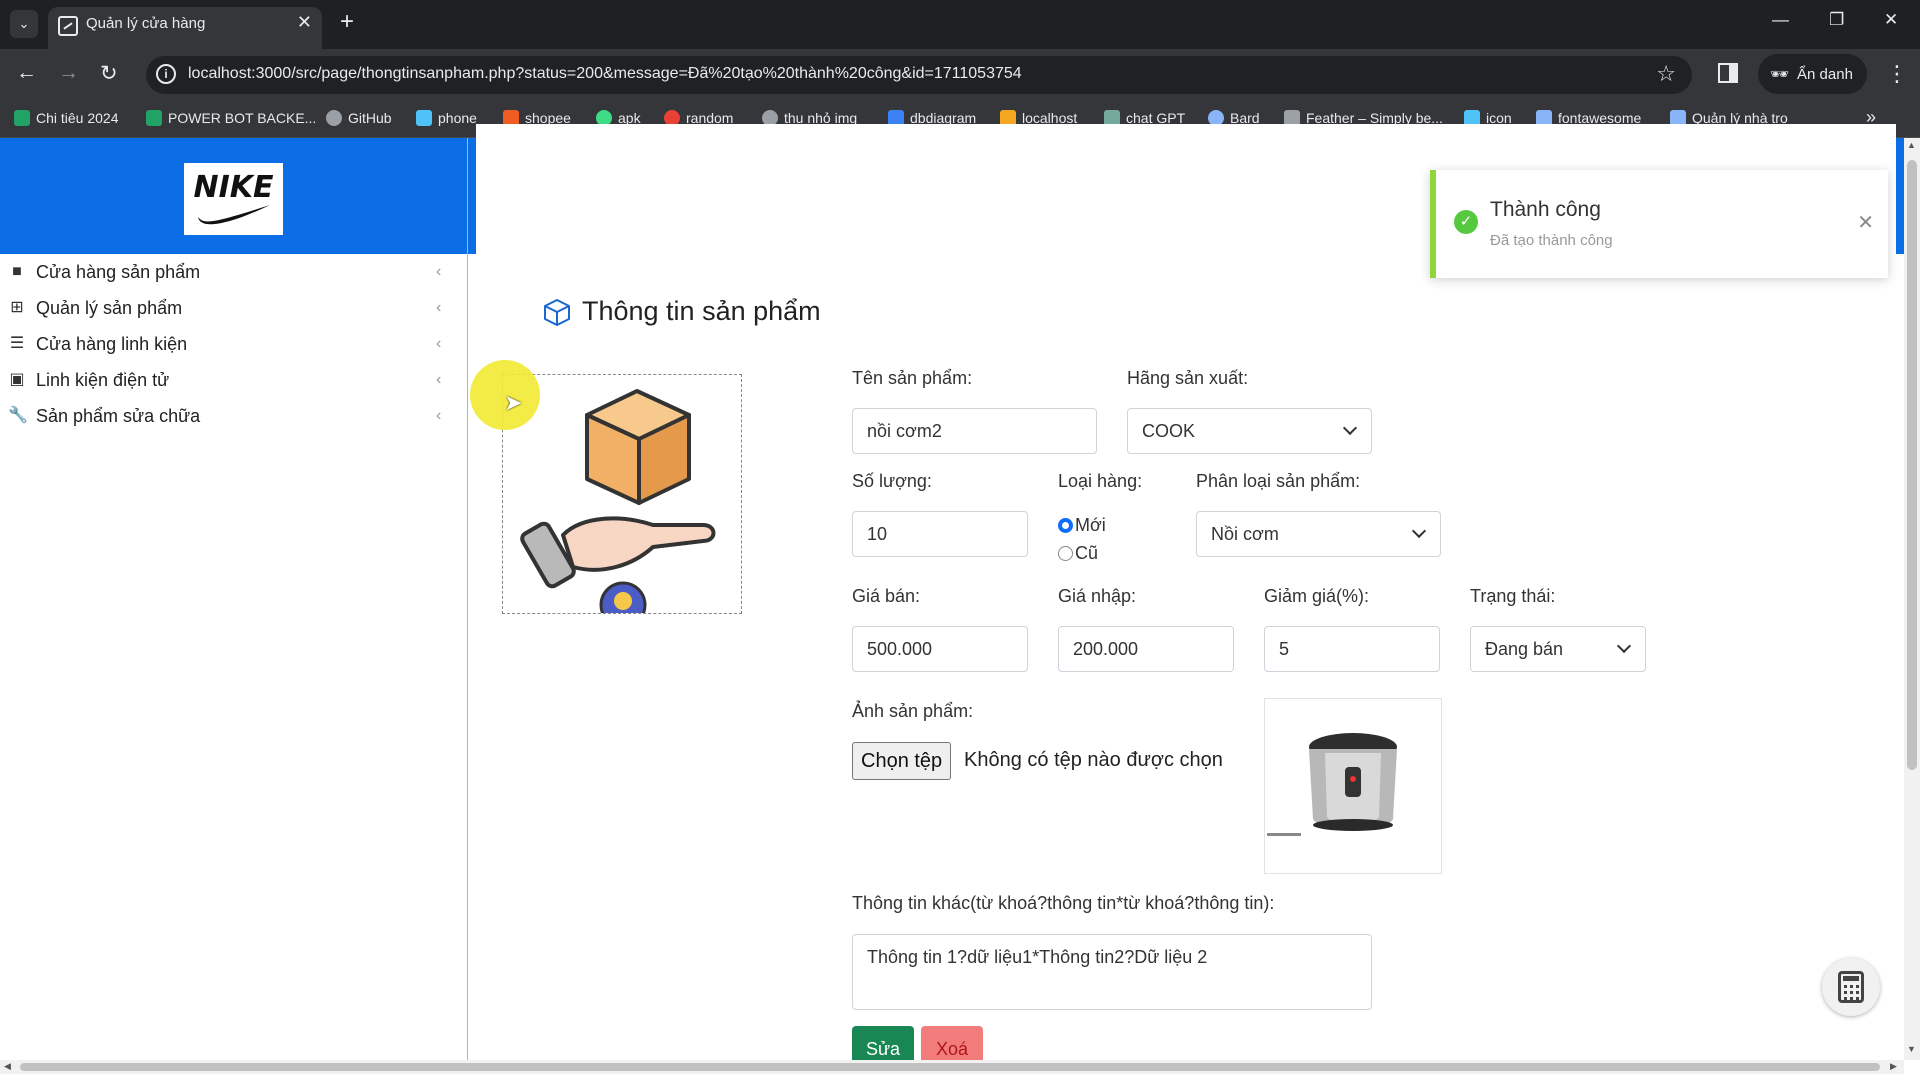  I want to click on site-favicon-icon, so click(68, 26).